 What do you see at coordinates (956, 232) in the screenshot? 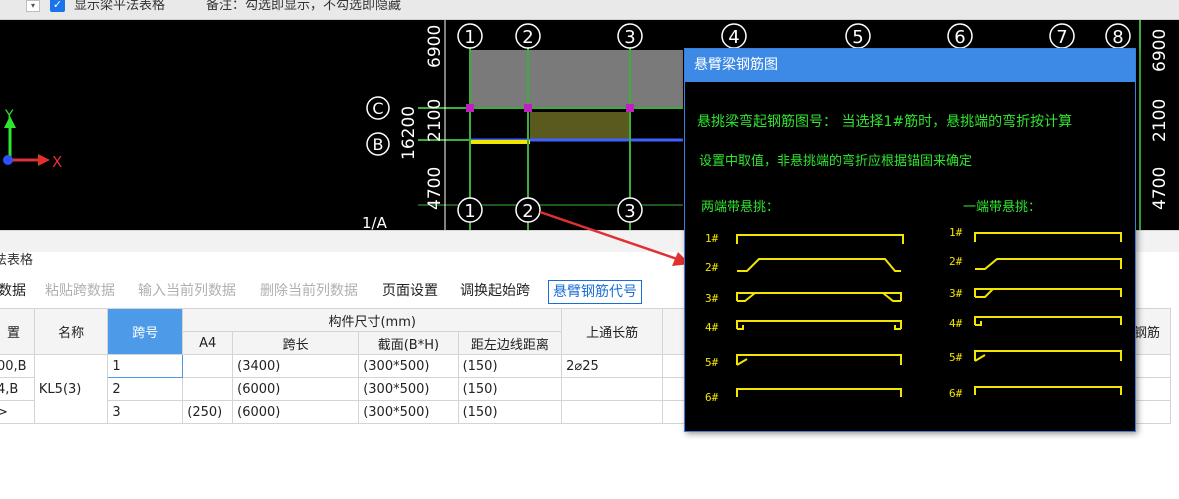
I see `one-label-1: 1#` at bounding box center [956, 232].